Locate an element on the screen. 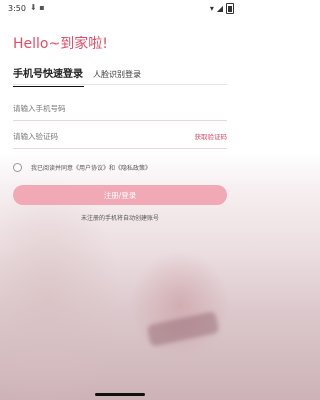 The image size is (320, 400). background-photo-phone is located at coordinates (183, 329).